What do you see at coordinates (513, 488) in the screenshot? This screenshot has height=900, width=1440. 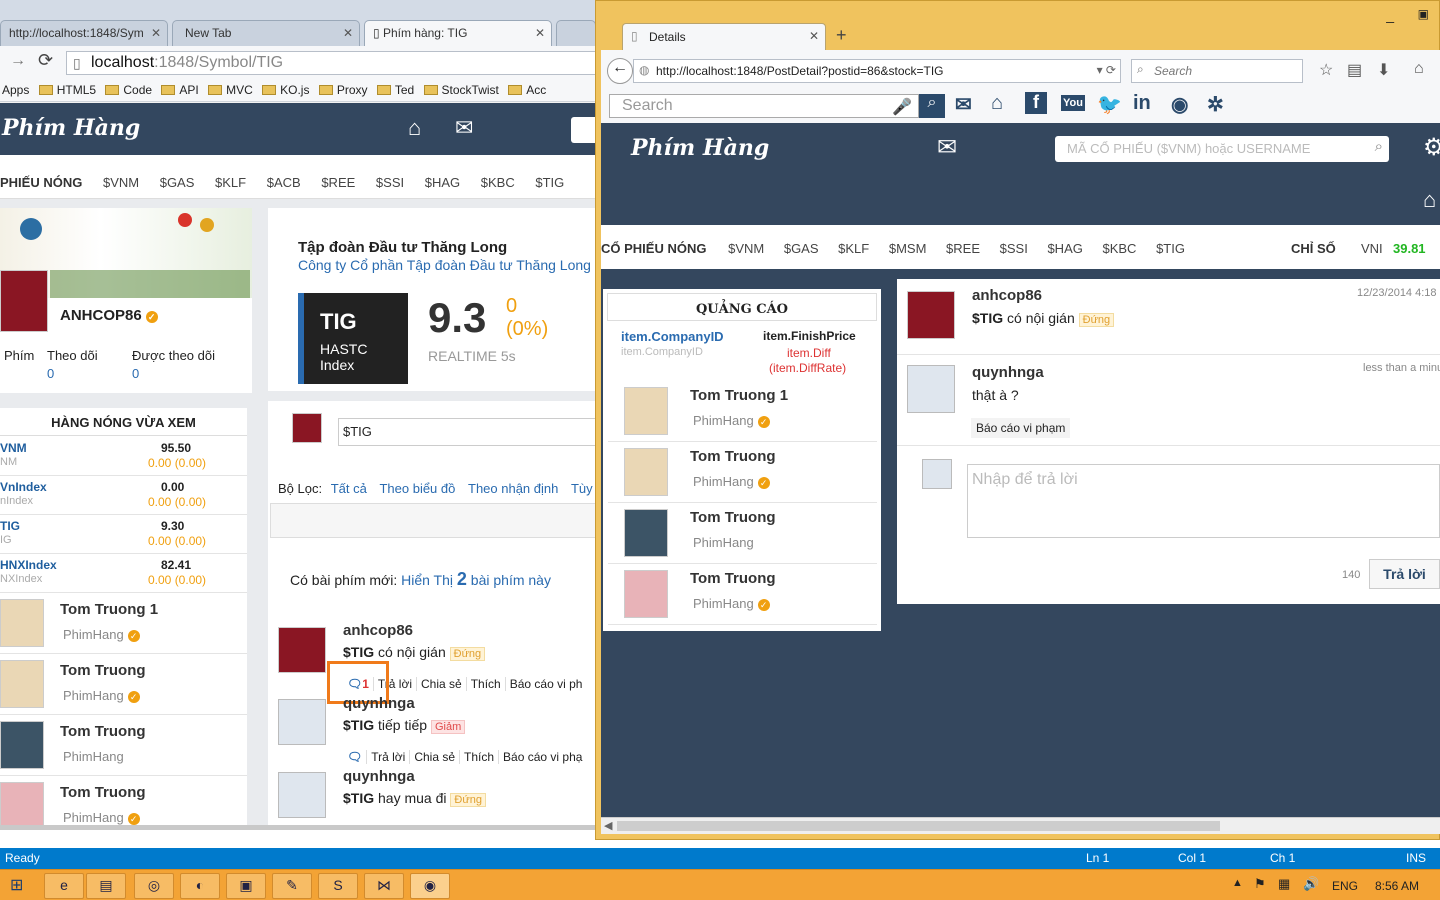 I see `filter-opinion: Theo nhận định` at bounding box center [513, 488].